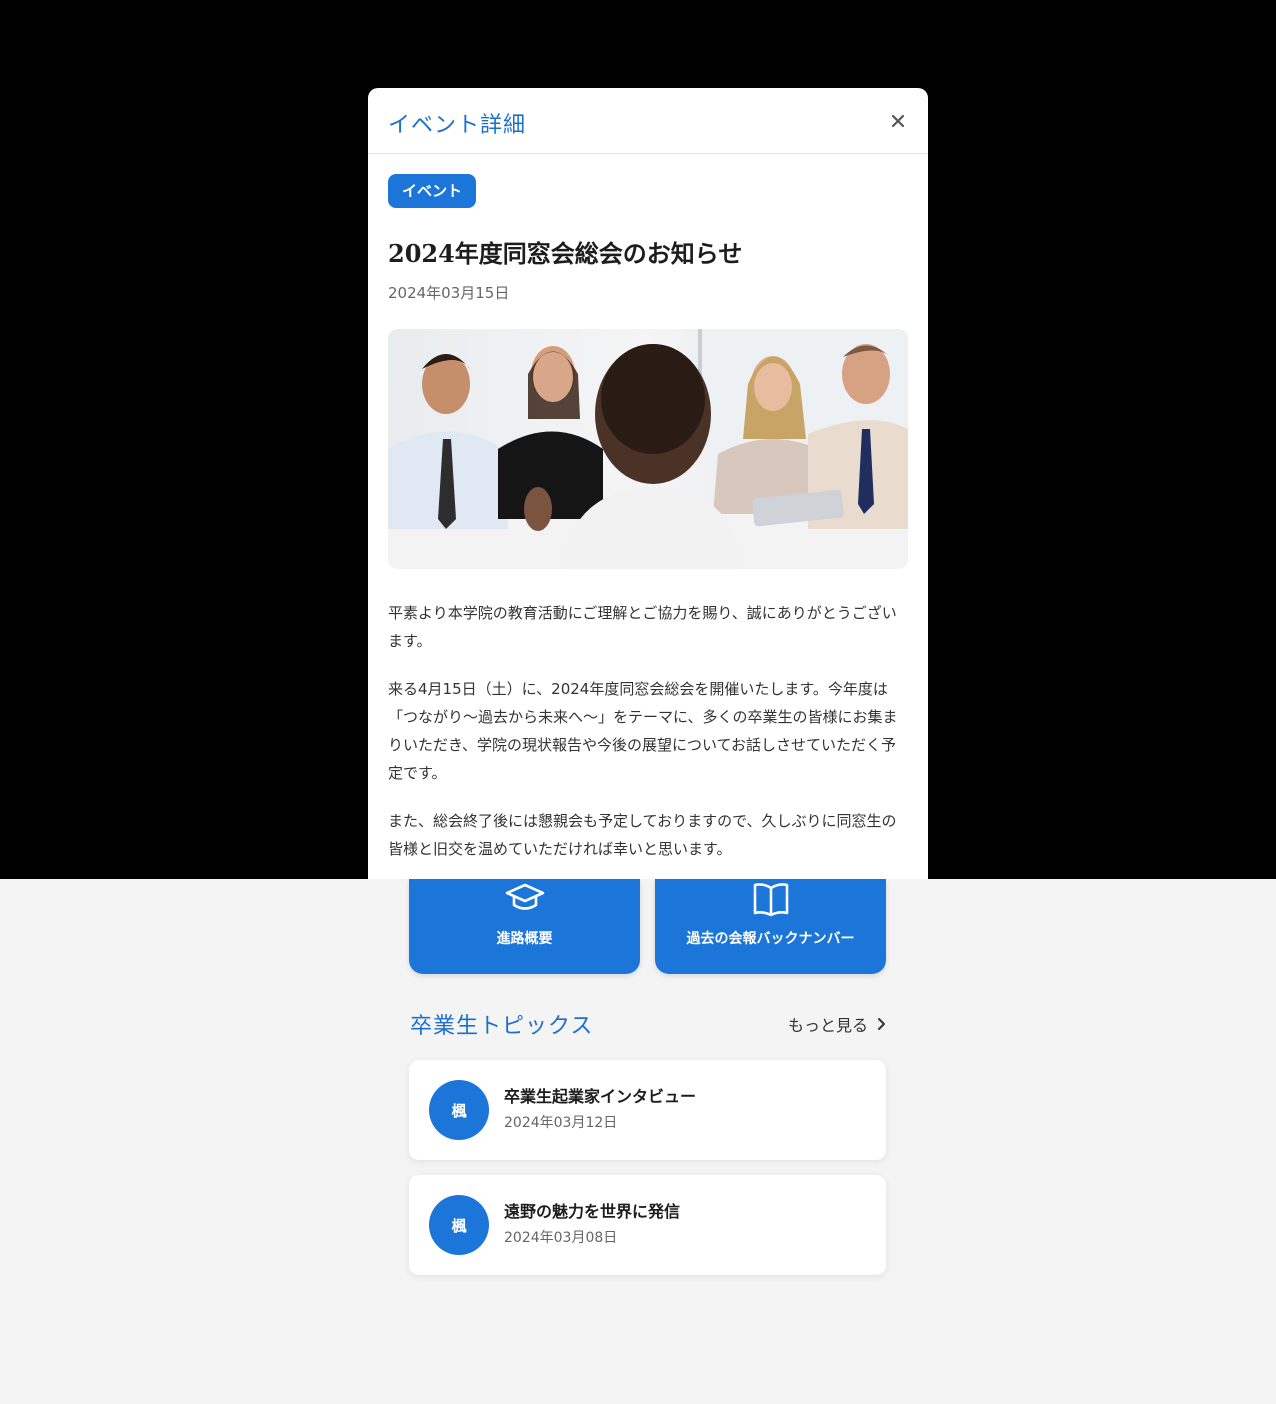 The image size is (1276, 1404). I want to click on topic-date: 2024年03月12日, so click(561, 1123).